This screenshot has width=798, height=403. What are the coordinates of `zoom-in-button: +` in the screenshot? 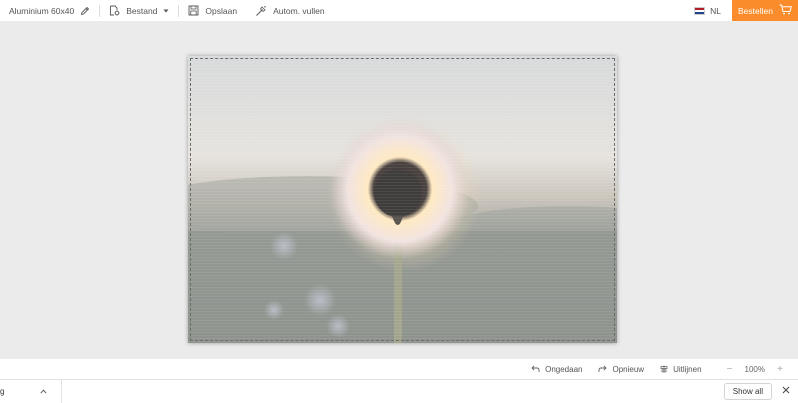 It's located at (780, 369).